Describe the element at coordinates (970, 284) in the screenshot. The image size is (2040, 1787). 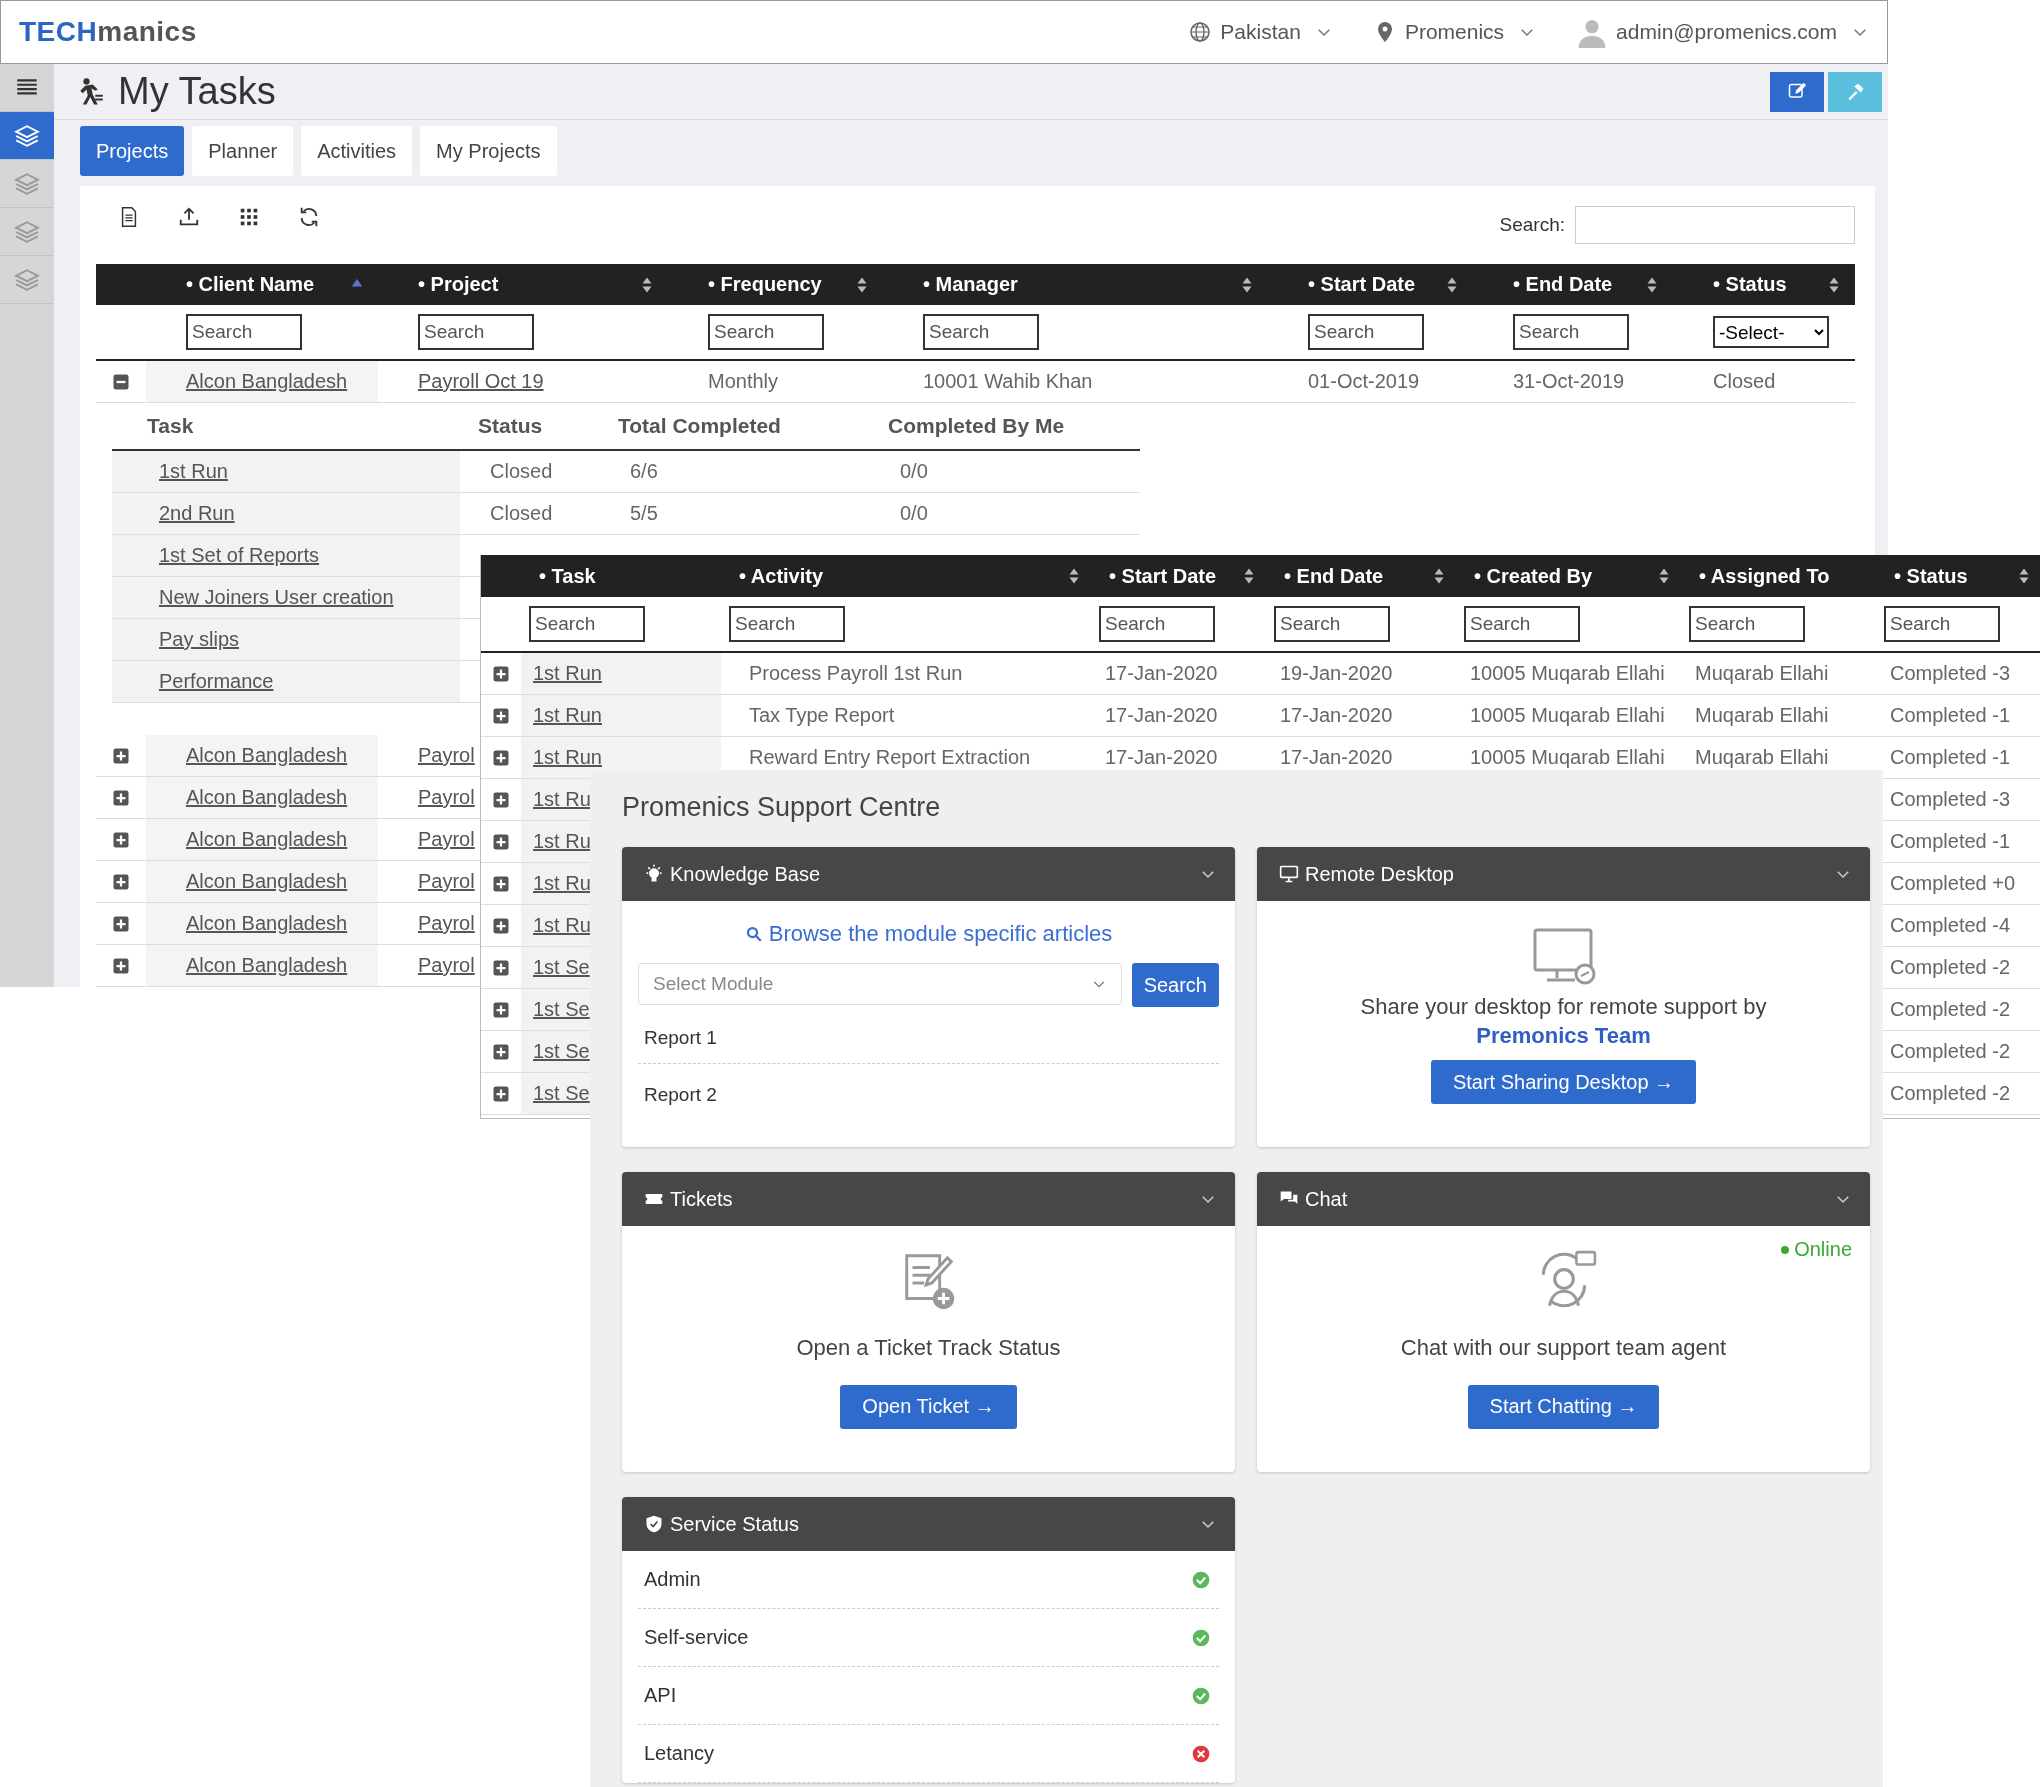
I see `column-header: • Manager` at that location.